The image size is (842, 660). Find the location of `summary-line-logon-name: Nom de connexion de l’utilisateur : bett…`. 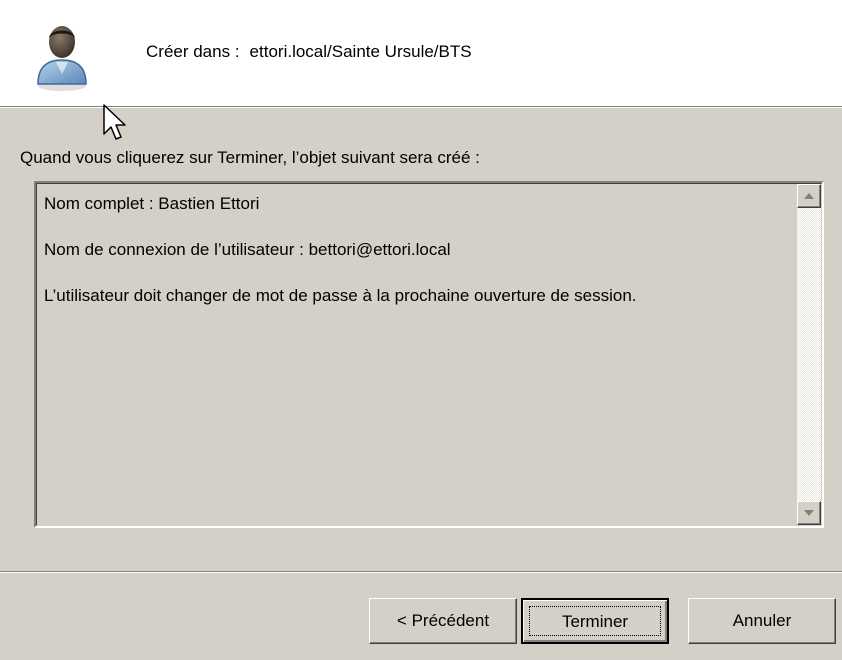

summary-line-logon-name: Nom de connexion de l’utilisateur : bett… is located at coordinates (247, 249).